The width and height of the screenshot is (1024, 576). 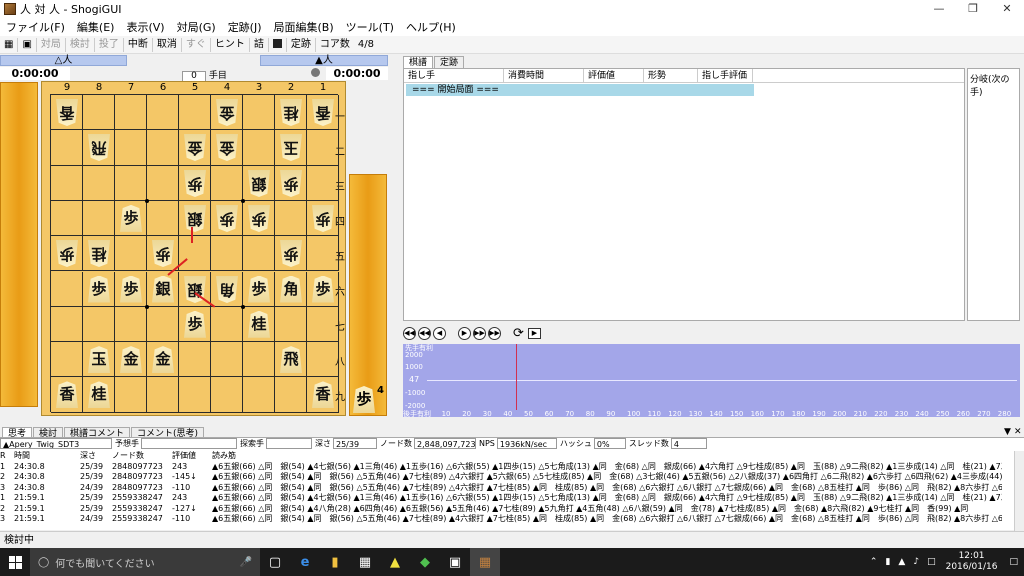 I want to click on menu-game: 対局(G), so click(x=196, y=27).